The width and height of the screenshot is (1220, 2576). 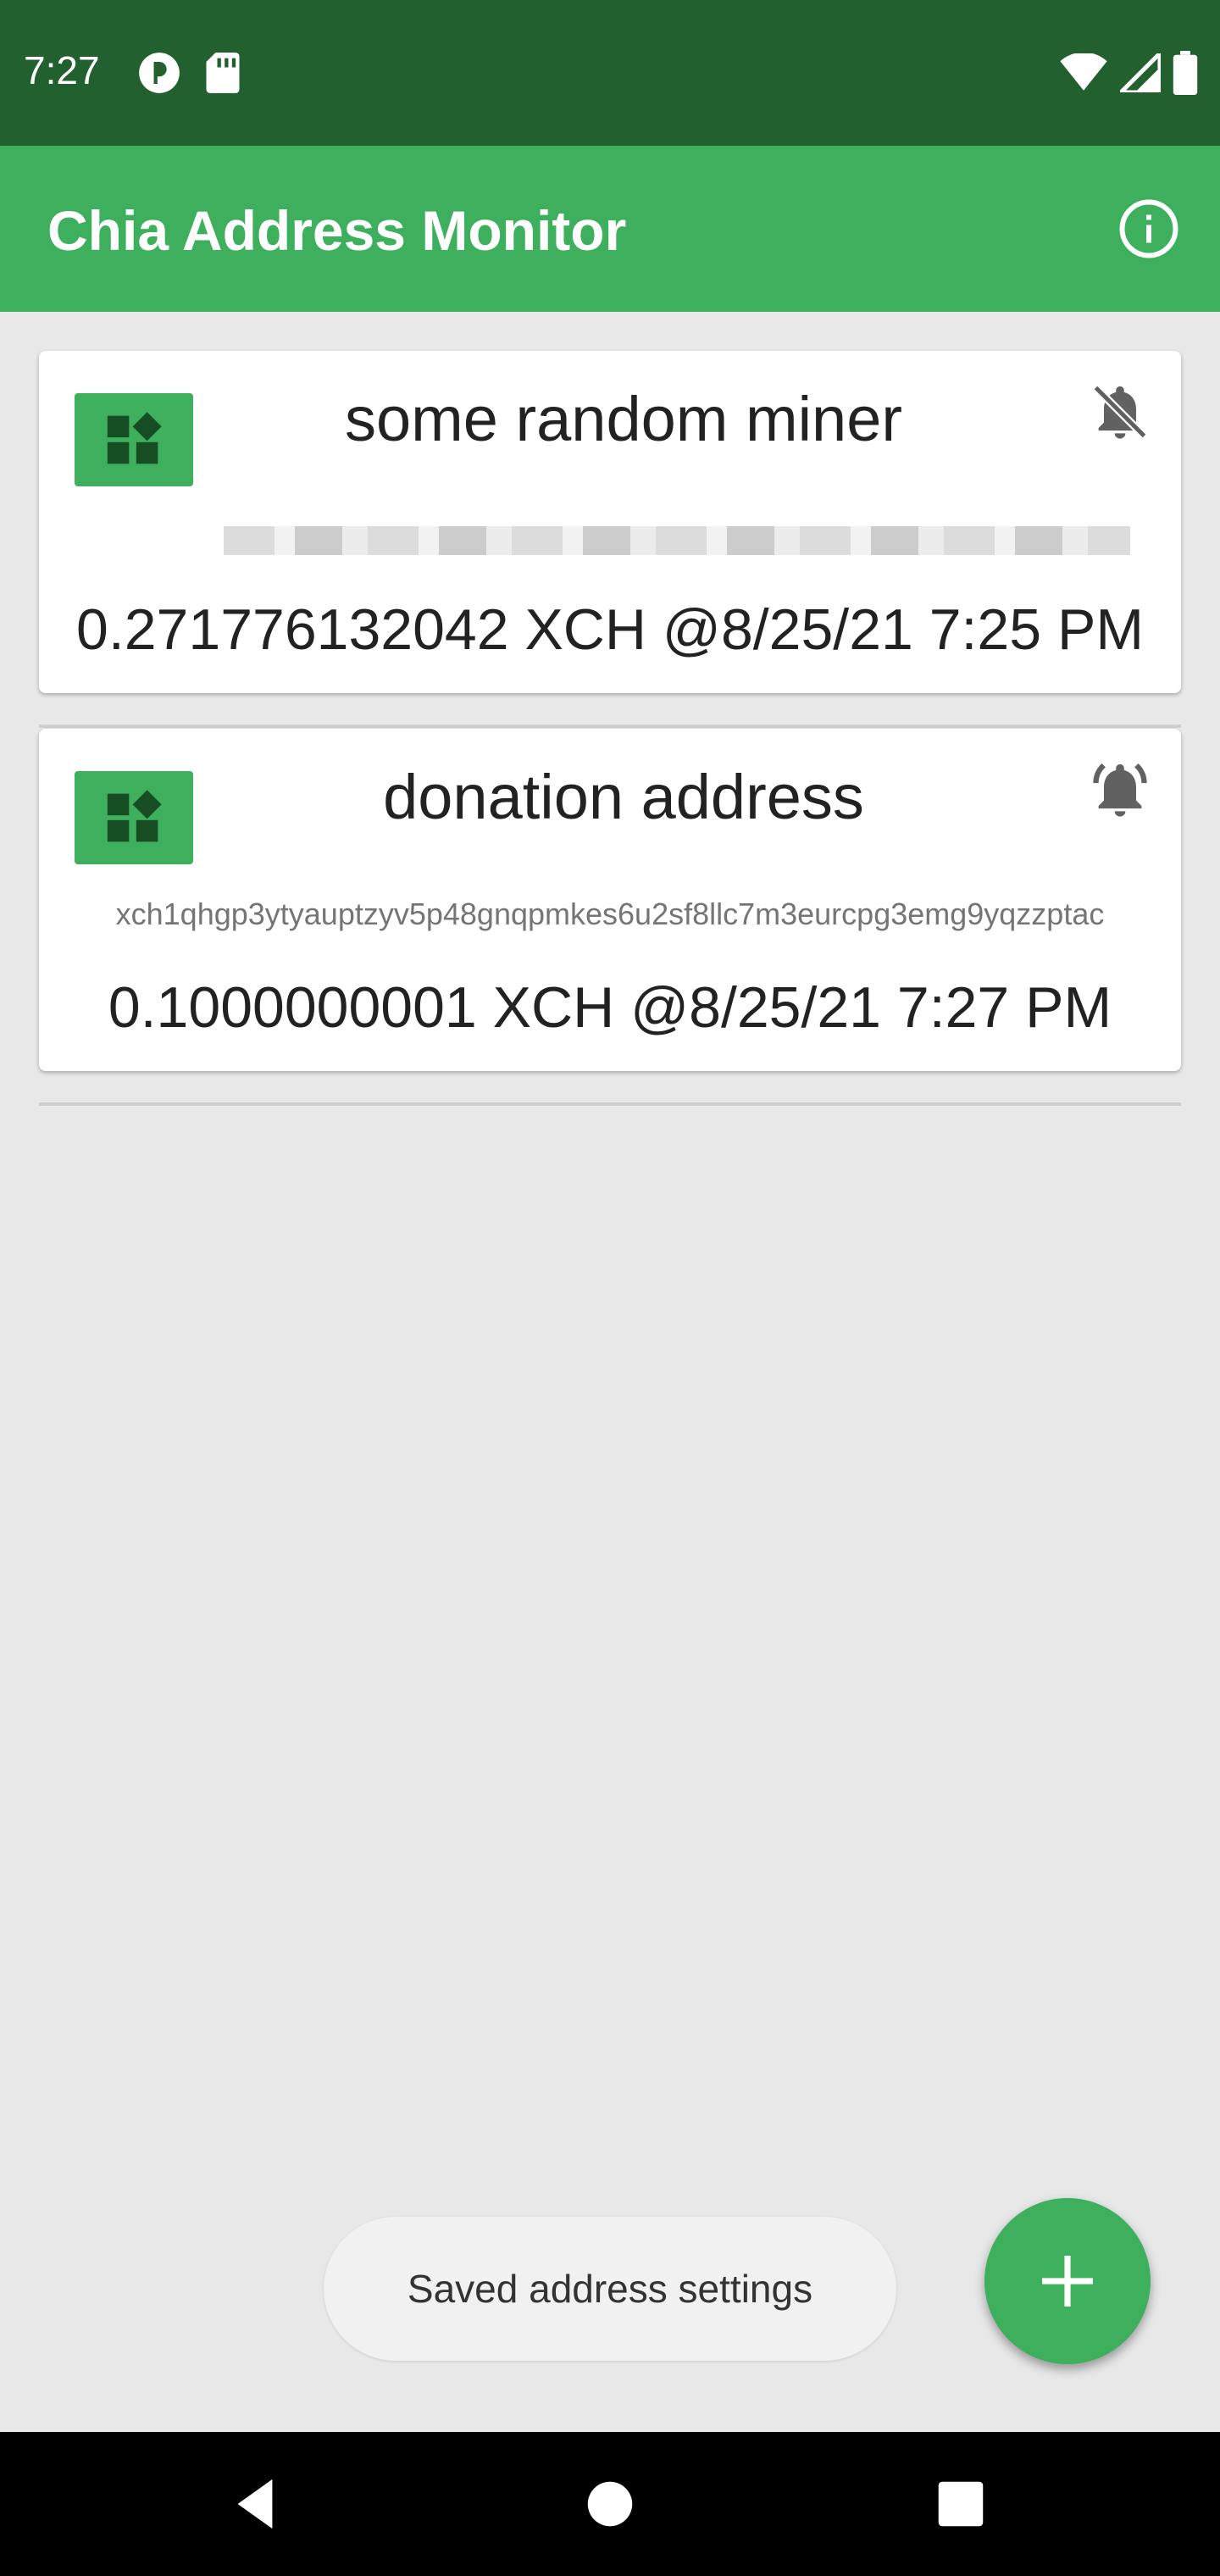 I want to click on snackbar-message: Saved address settings, so click(x=610, y=2289).